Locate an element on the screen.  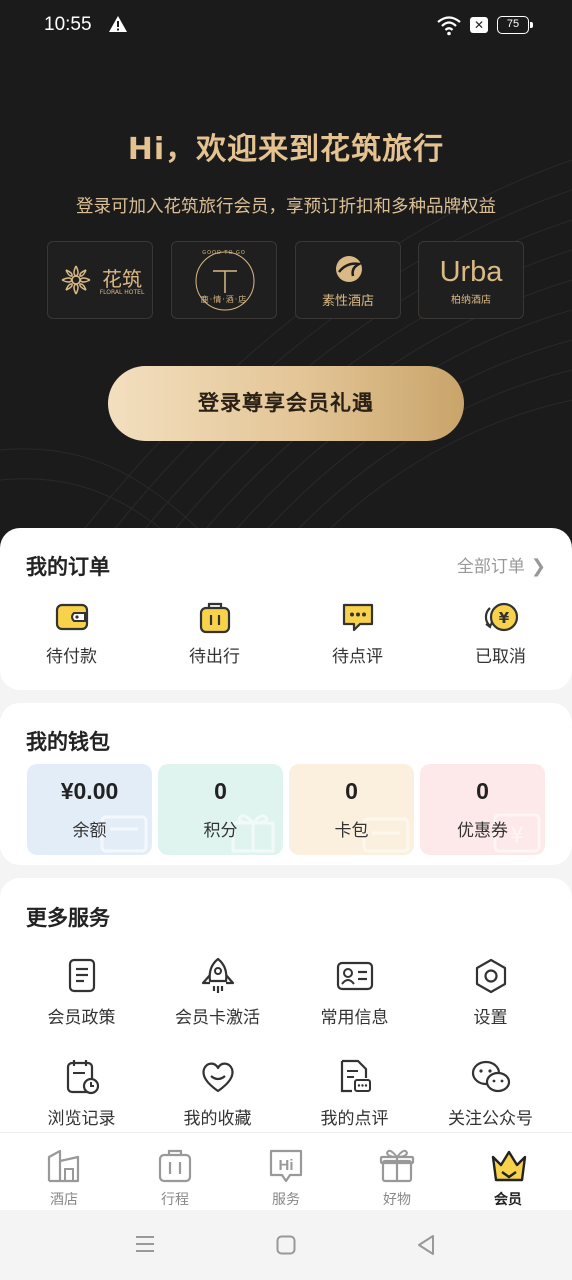
service-label: 会员政策 is located at coordinates (81, 1018).